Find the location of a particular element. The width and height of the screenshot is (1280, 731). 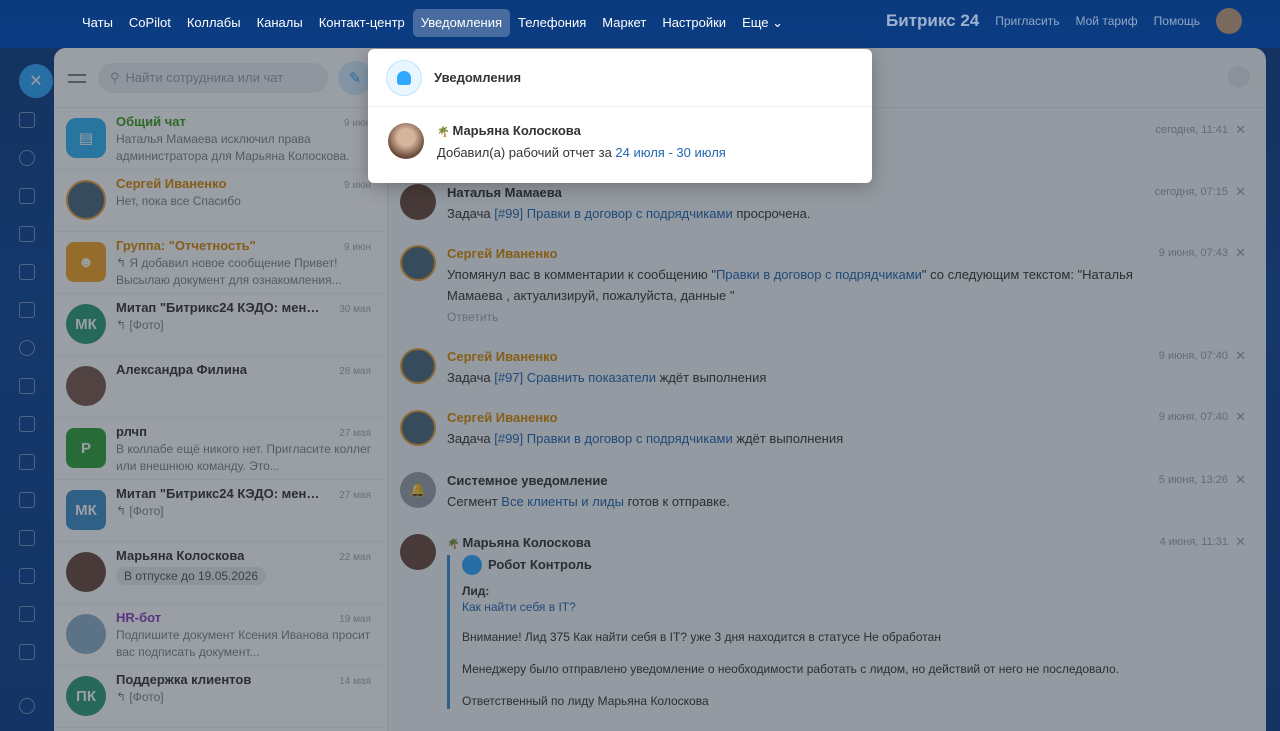

nav-chats: Чаты is located at coordinates (97, 23).